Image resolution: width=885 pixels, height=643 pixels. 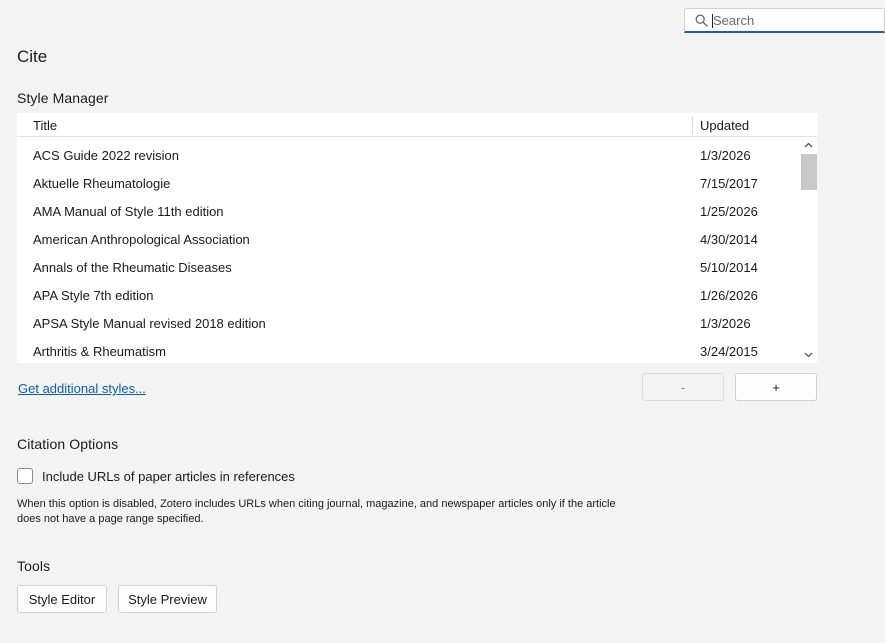 I want to click on search-box, so click(x=784, y=20).